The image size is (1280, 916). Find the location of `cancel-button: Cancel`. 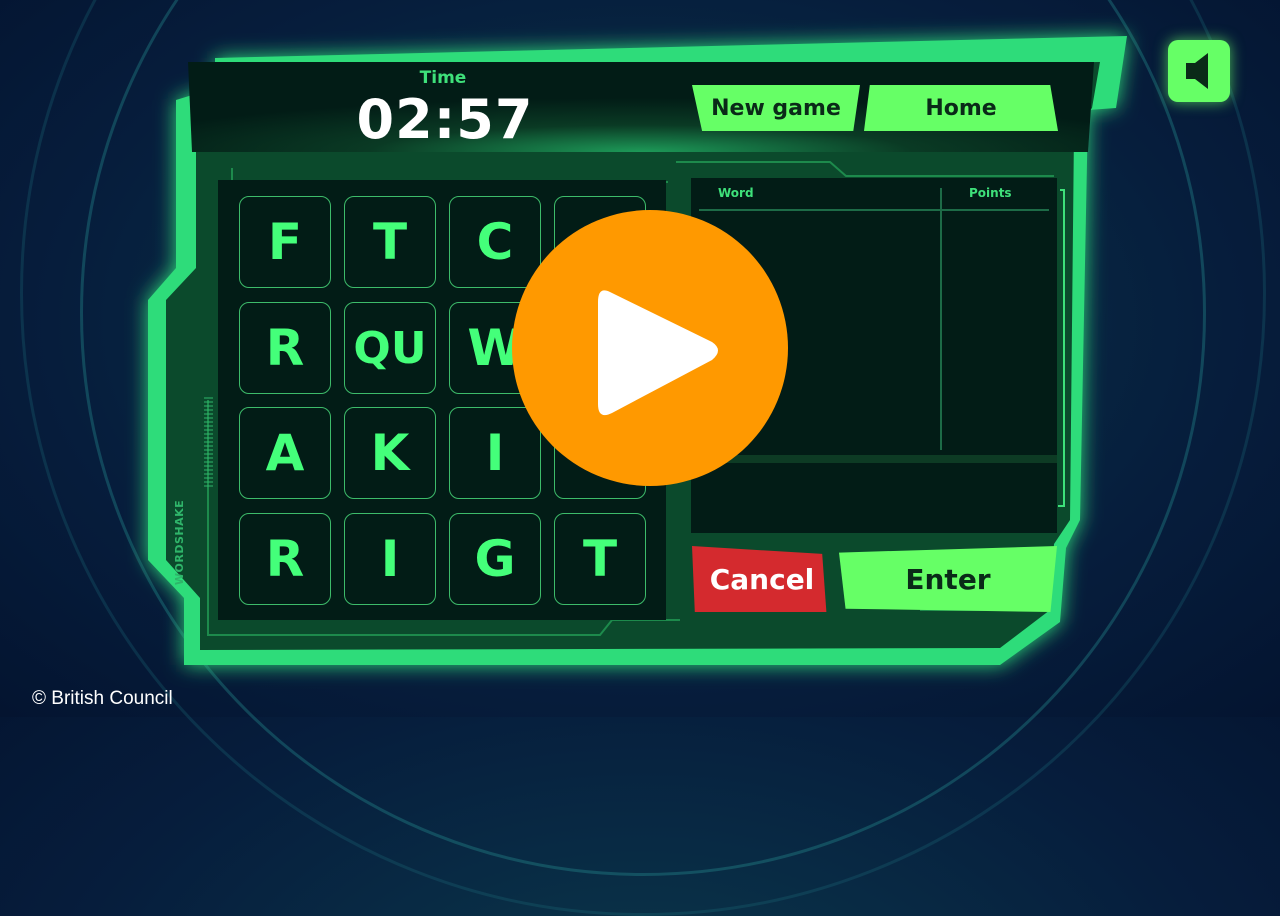

cancel-button: Cancel is located at coordinates (759, 579).